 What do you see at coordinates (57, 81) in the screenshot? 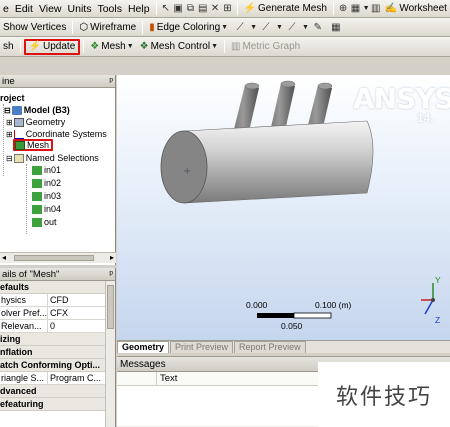
I see `outline-title-bar: ine ᵖ` at bounding box center [57, 81].